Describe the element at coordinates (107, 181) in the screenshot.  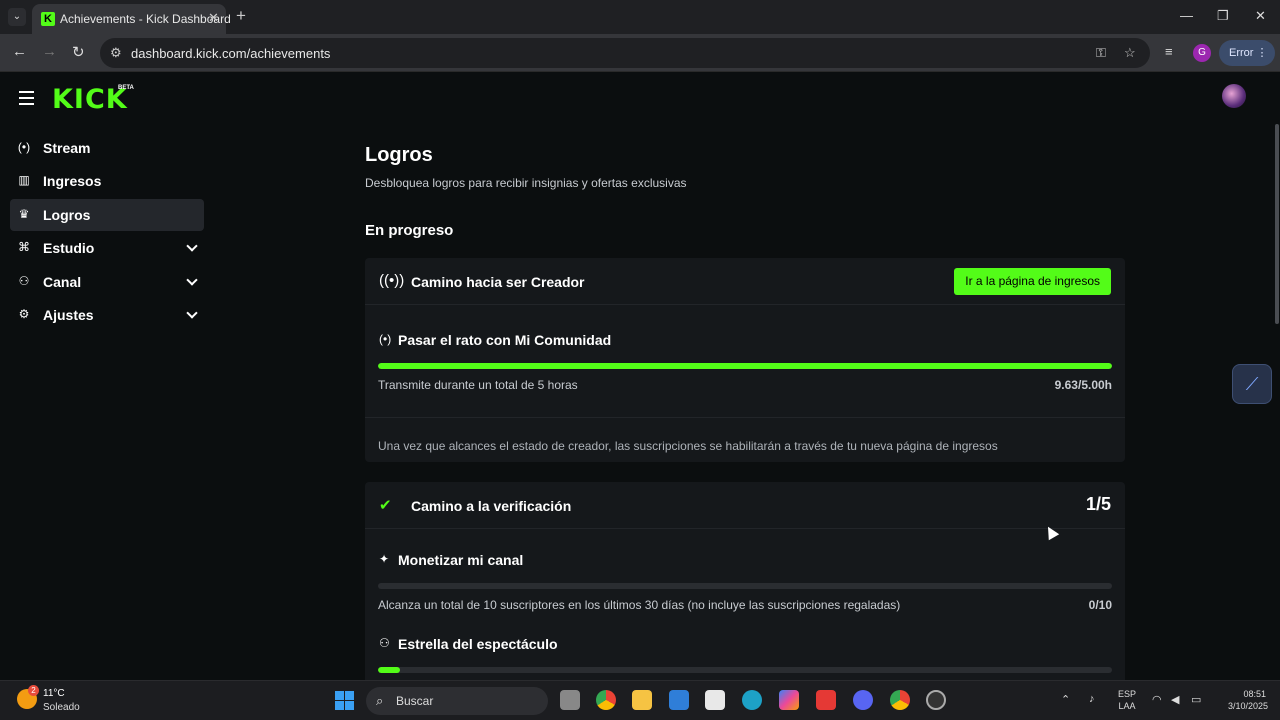
I see `sidebar-item-ingresos: ▥ Ingresos` at that location.